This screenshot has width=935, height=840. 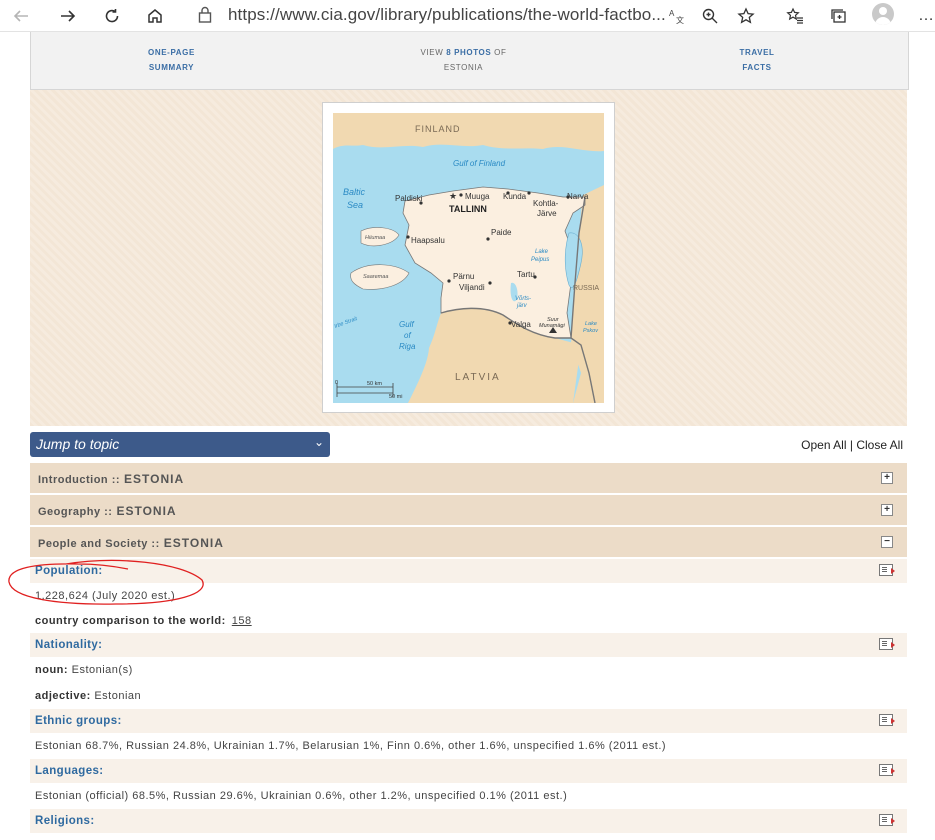 I want to click on refresh-icon, so click(x=112, y=16).